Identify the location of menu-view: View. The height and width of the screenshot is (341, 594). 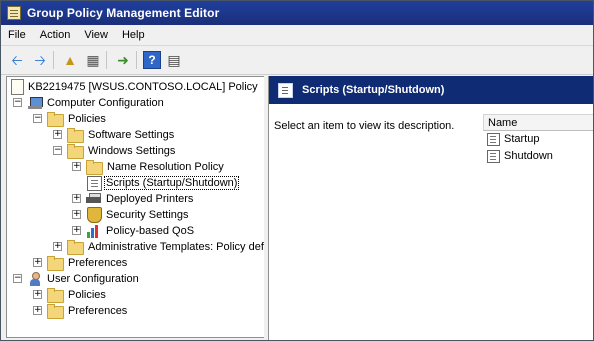
(96, 35).